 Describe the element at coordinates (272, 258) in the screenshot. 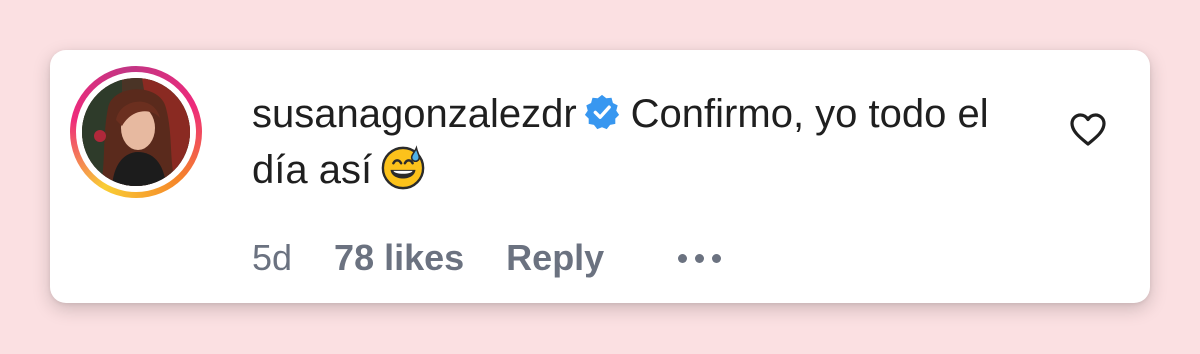

I see `comment-timestamp: 5d` at that location.